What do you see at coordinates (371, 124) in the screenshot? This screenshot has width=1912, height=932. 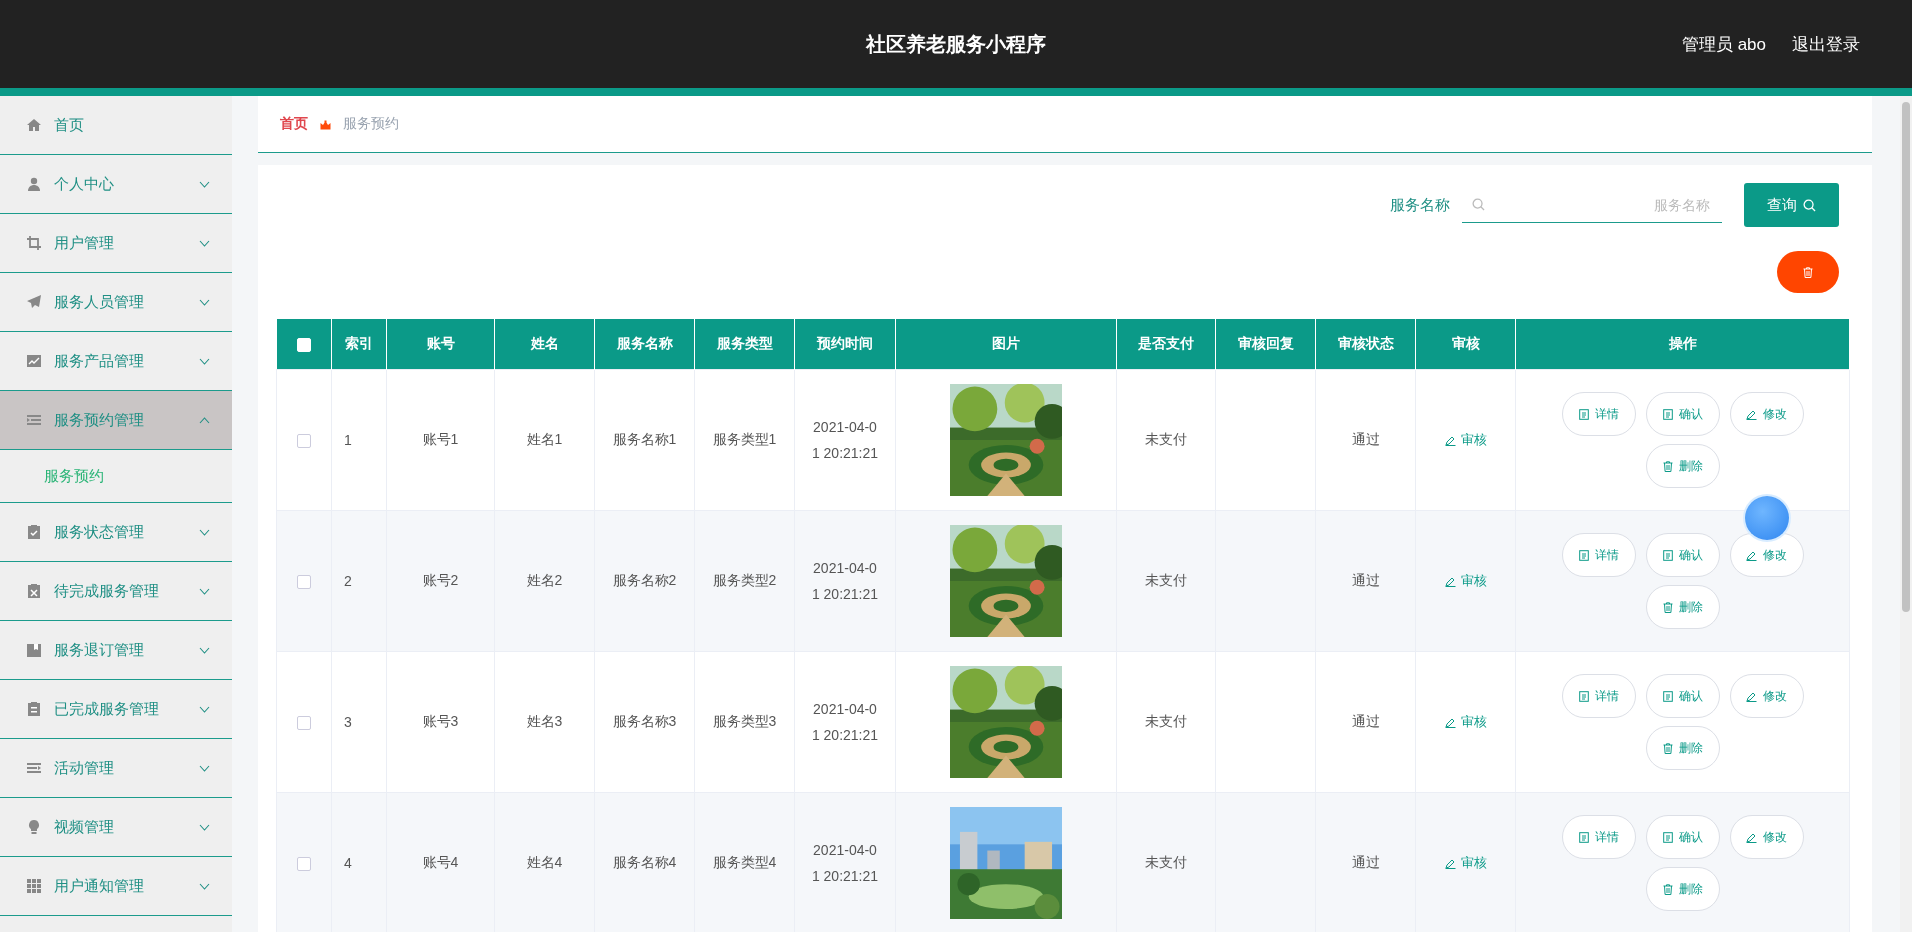 I see `breadcrumb-item: 服务预约` at bounding box center [371, 124].